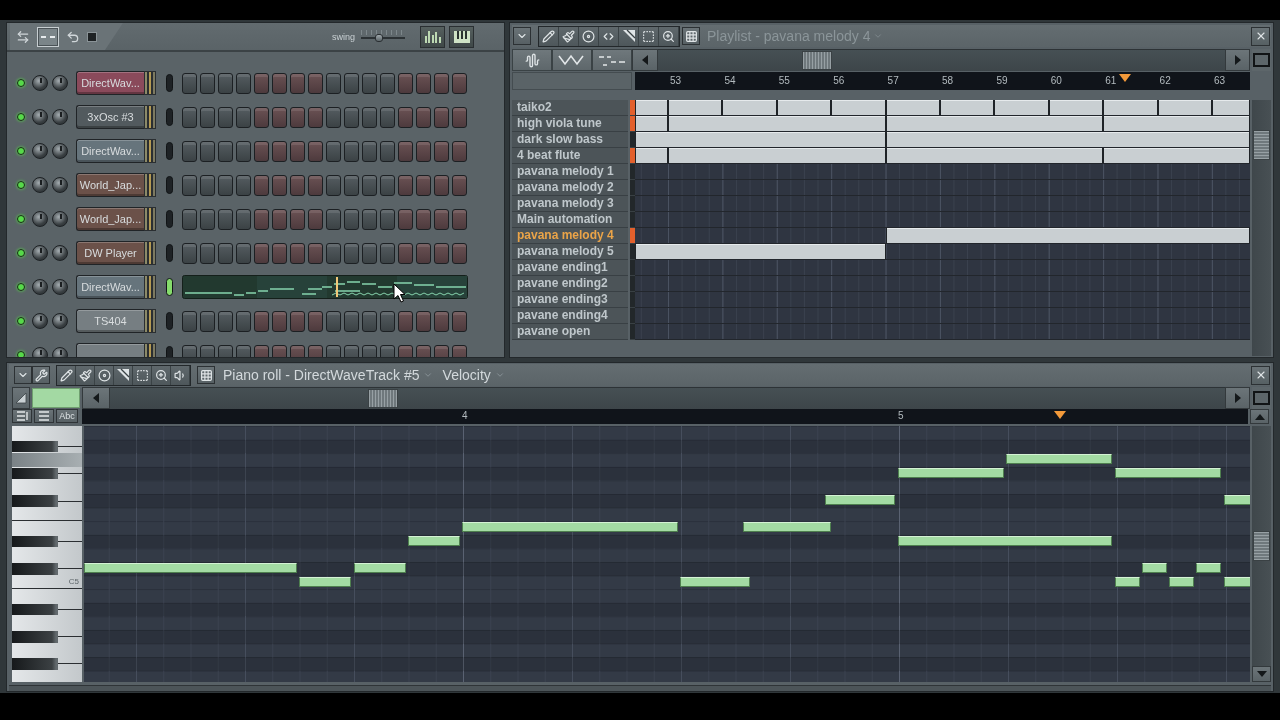  What do you see at coordinates (665, 416) in the screenshot?
I see `timeline-ruler: 4 5` at bounding box center [665, 416].